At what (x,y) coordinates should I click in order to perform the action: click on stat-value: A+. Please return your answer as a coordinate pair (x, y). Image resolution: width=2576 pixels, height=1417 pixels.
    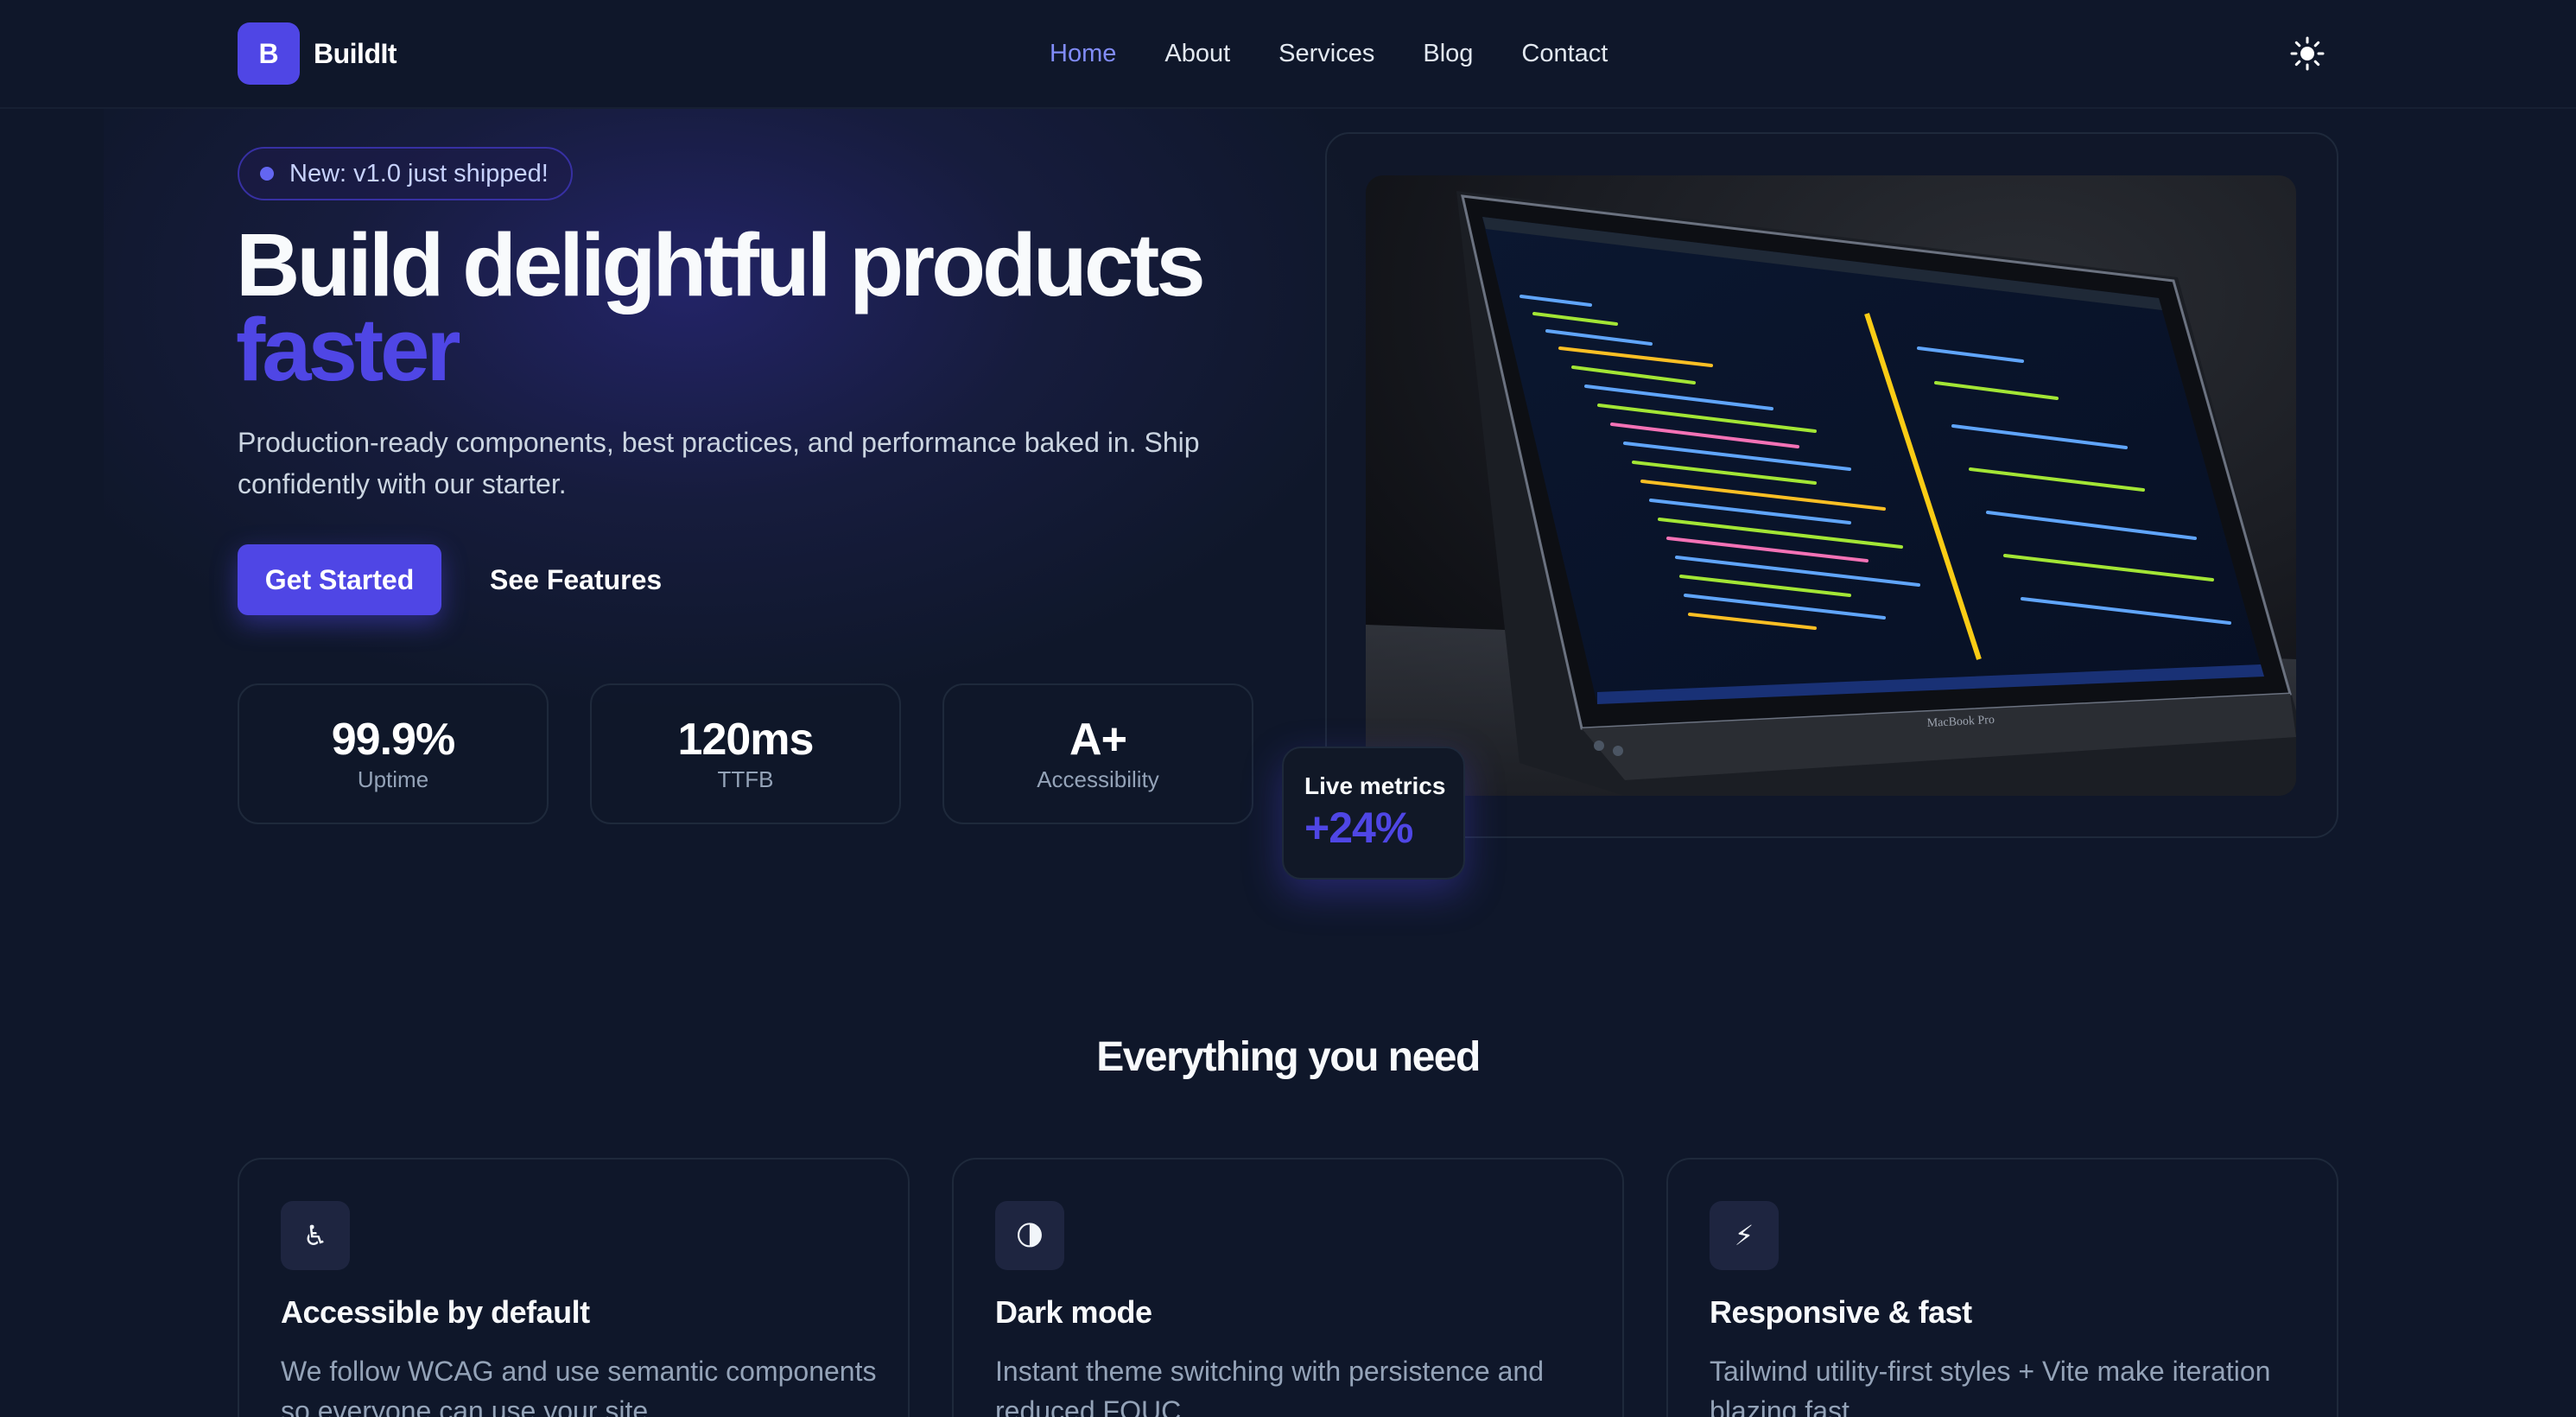
    Looking at the image, I should click on (1098, 739).